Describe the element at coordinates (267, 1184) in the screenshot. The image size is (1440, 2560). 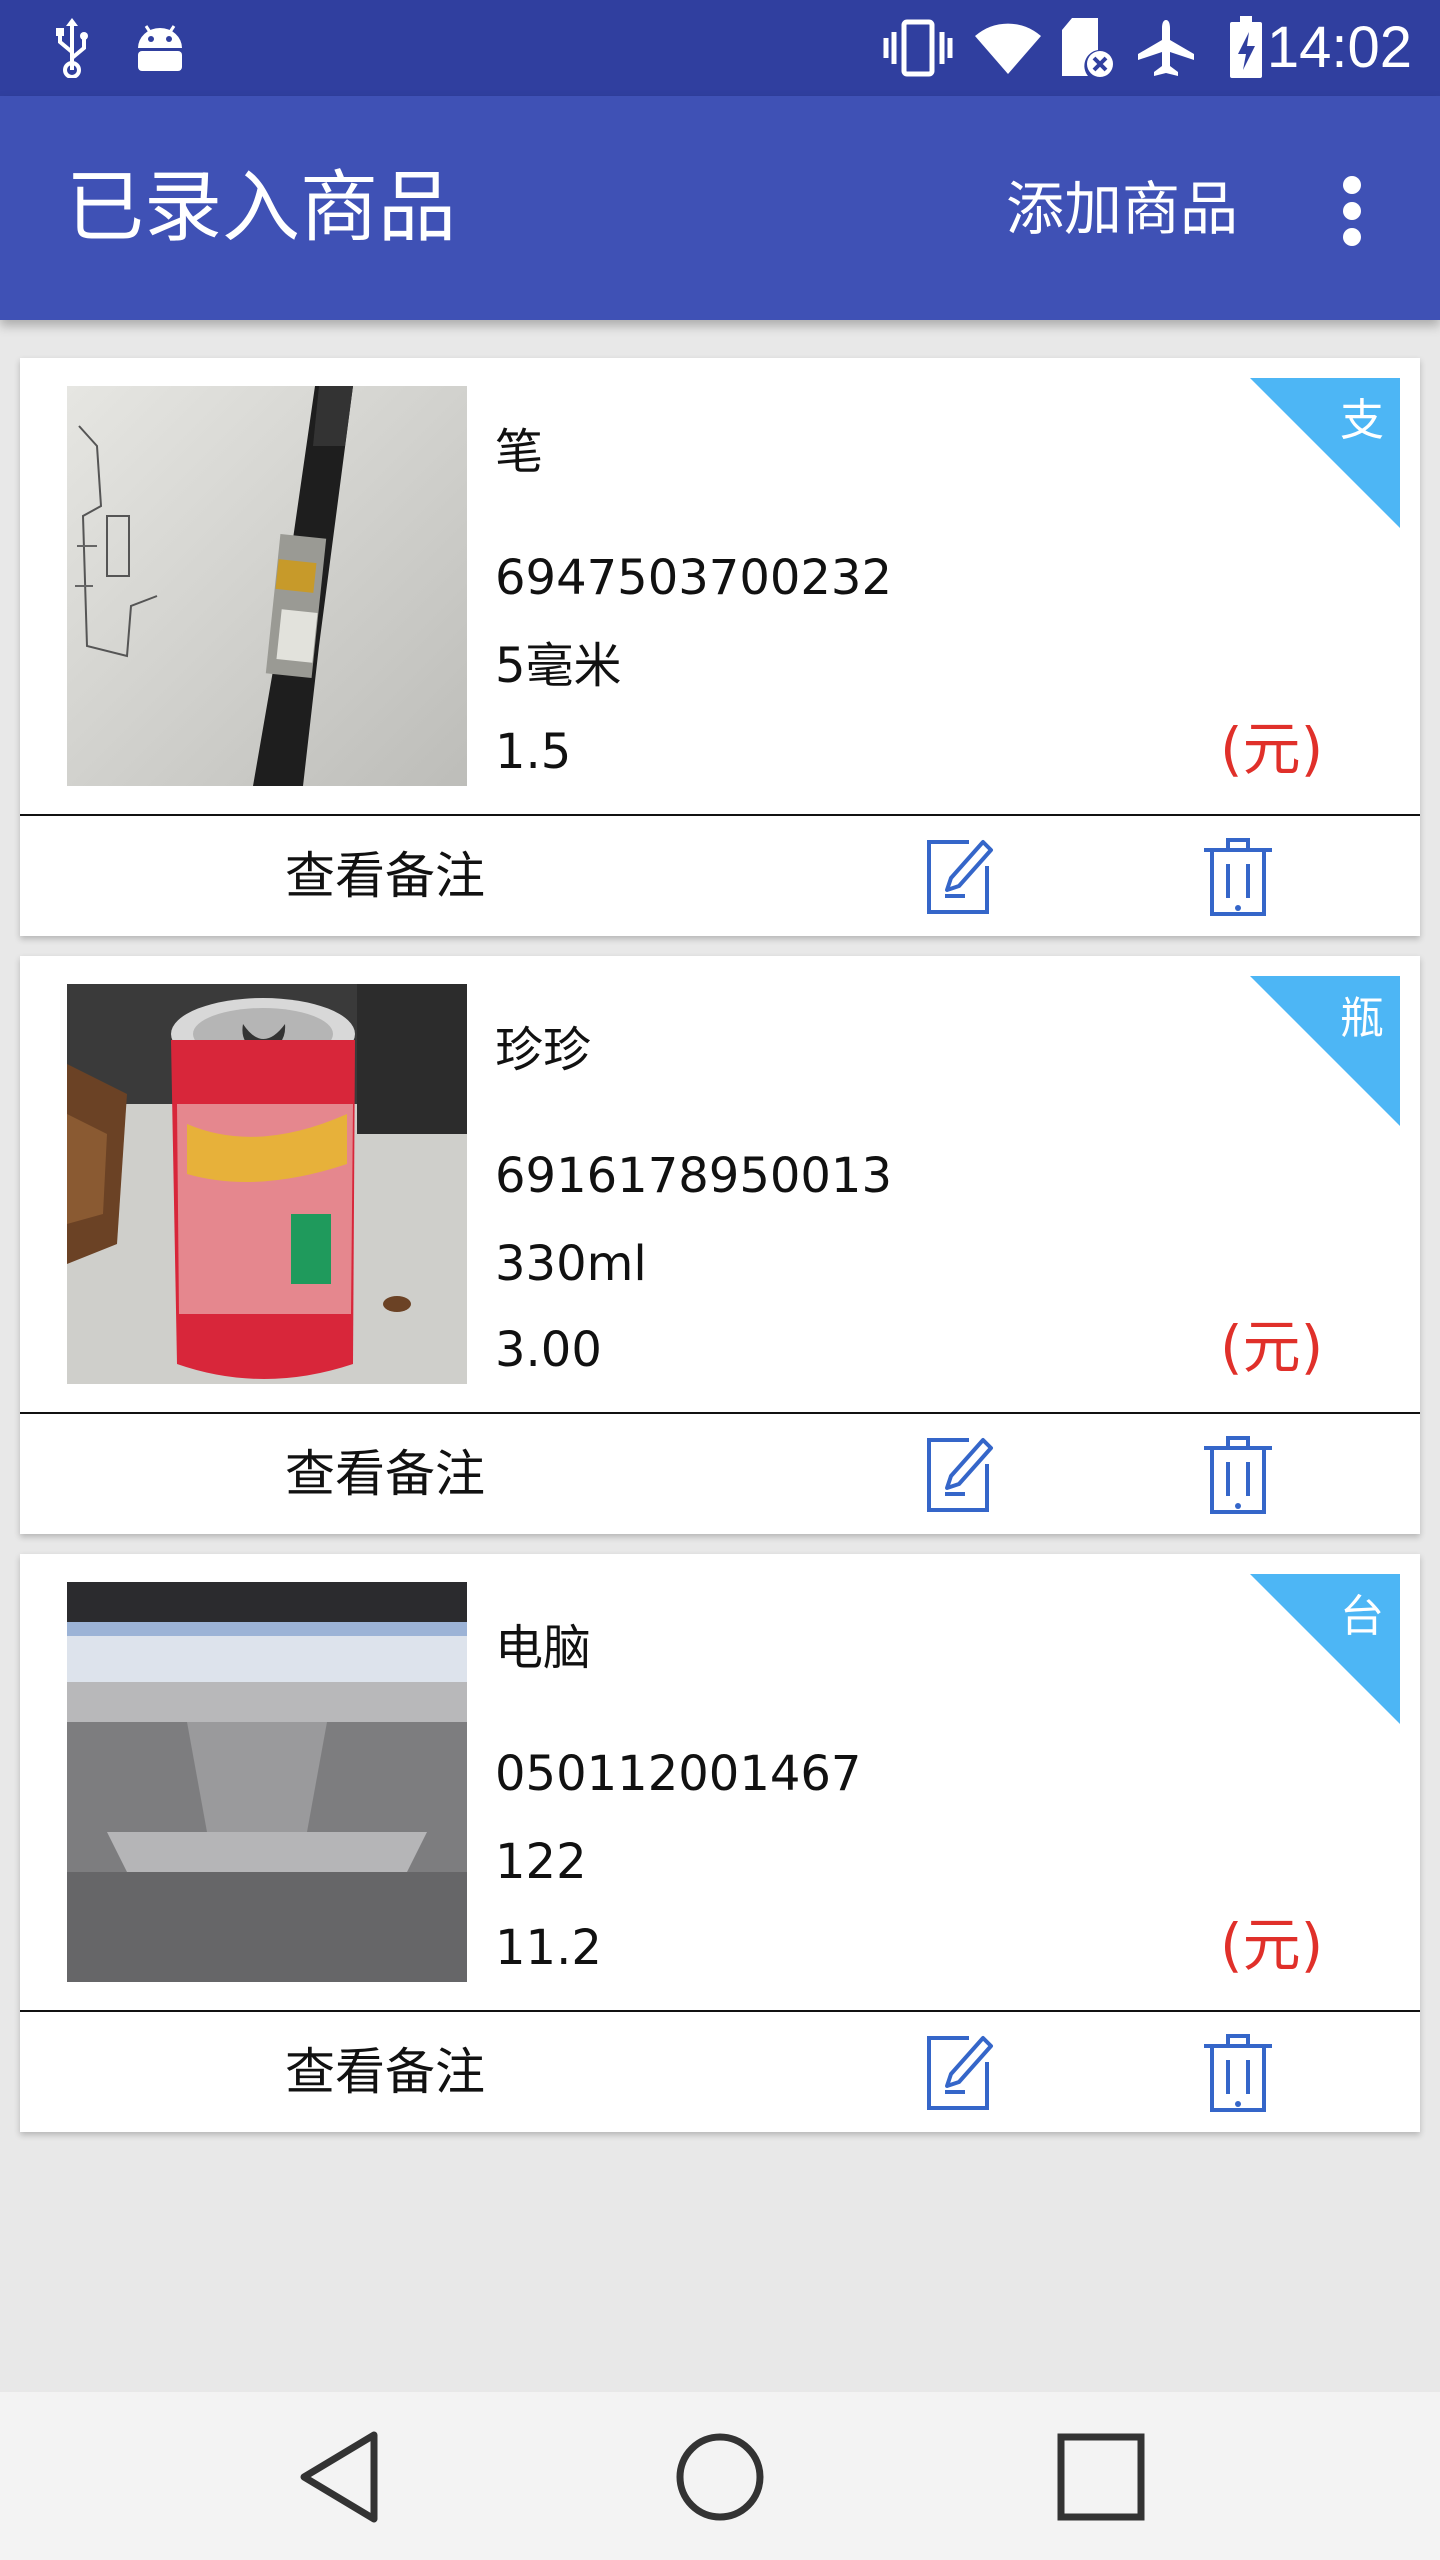
I see `can-photo` at that location.